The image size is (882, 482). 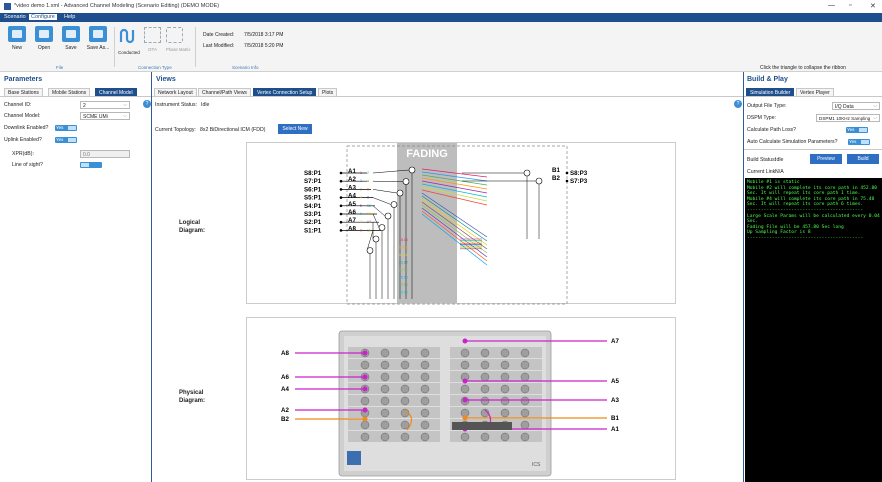 What do you see at coordinates (295, 129) in the screenshot?
I see `select-new-button: Select New` at bounding box center [295, 129].